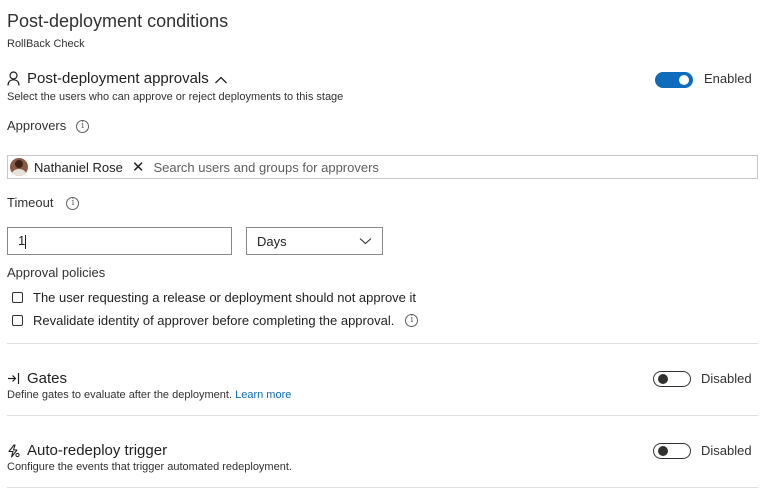 The width and height of the screenshot is (760, 499). Describe the element at coordinates (19, 167) in the screenshot. I see `avatar` at that location.